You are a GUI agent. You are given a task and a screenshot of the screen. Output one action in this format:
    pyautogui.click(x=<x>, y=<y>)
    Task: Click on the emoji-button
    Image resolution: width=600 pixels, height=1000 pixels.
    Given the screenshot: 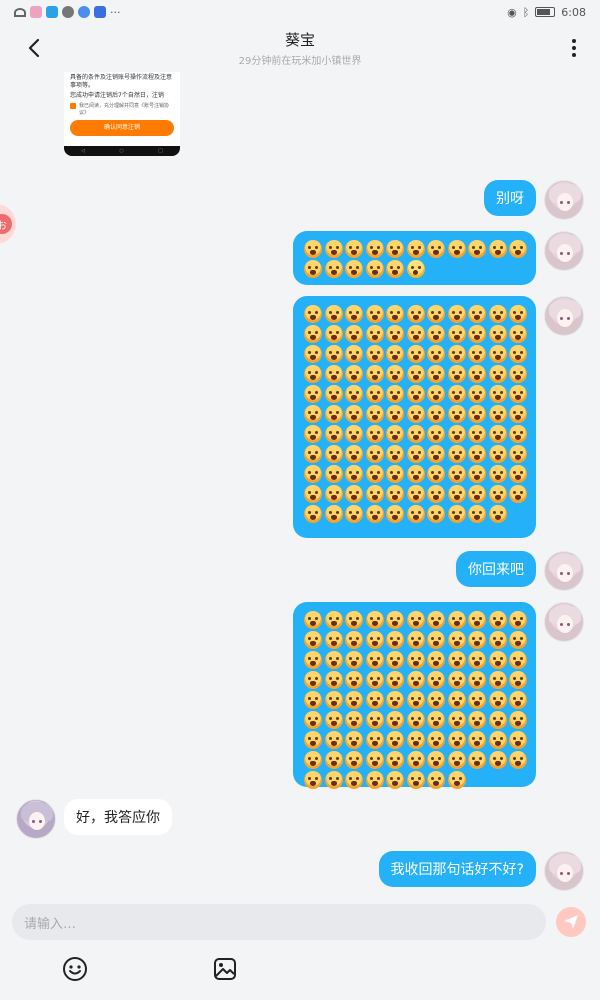 What is the action you would take?
    pyautogui.click(x=75, y=969)
    